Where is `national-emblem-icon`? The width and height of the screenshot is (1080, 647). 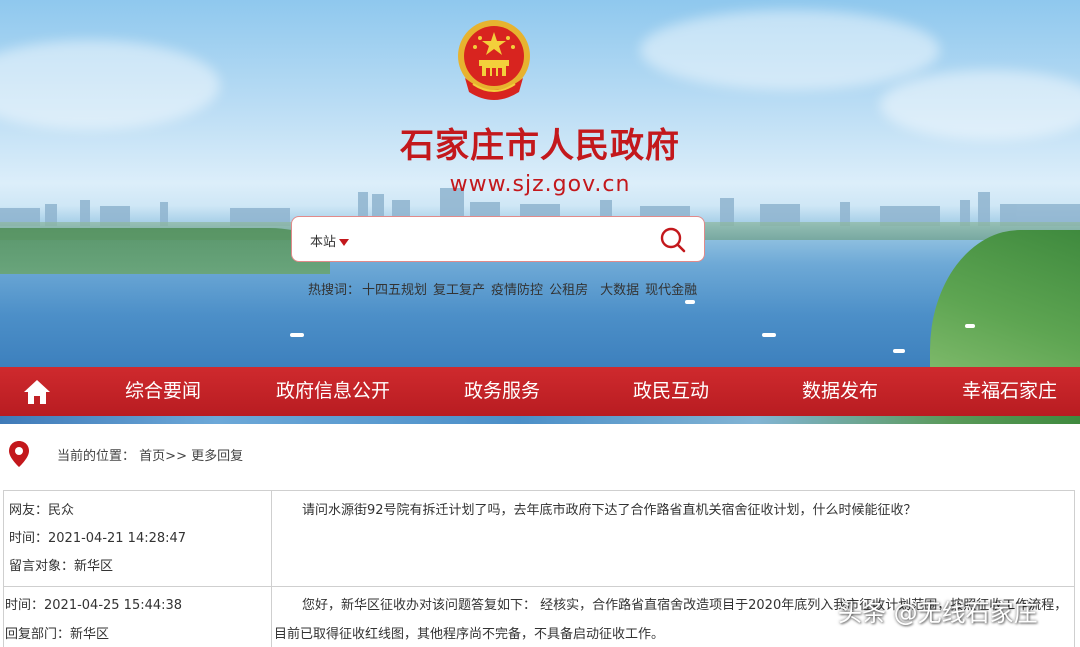 national-emblem-icon is located at coordinates (494, 60).